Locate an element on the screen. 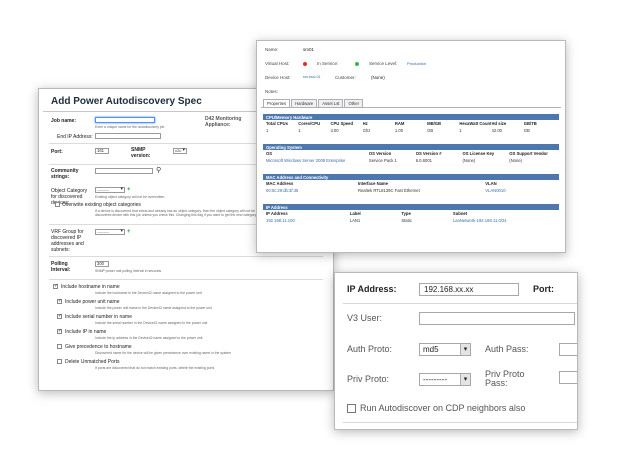 This screenshot has height=472, width=622. option-label: Include IP in name is located at coordinates (86, 332).